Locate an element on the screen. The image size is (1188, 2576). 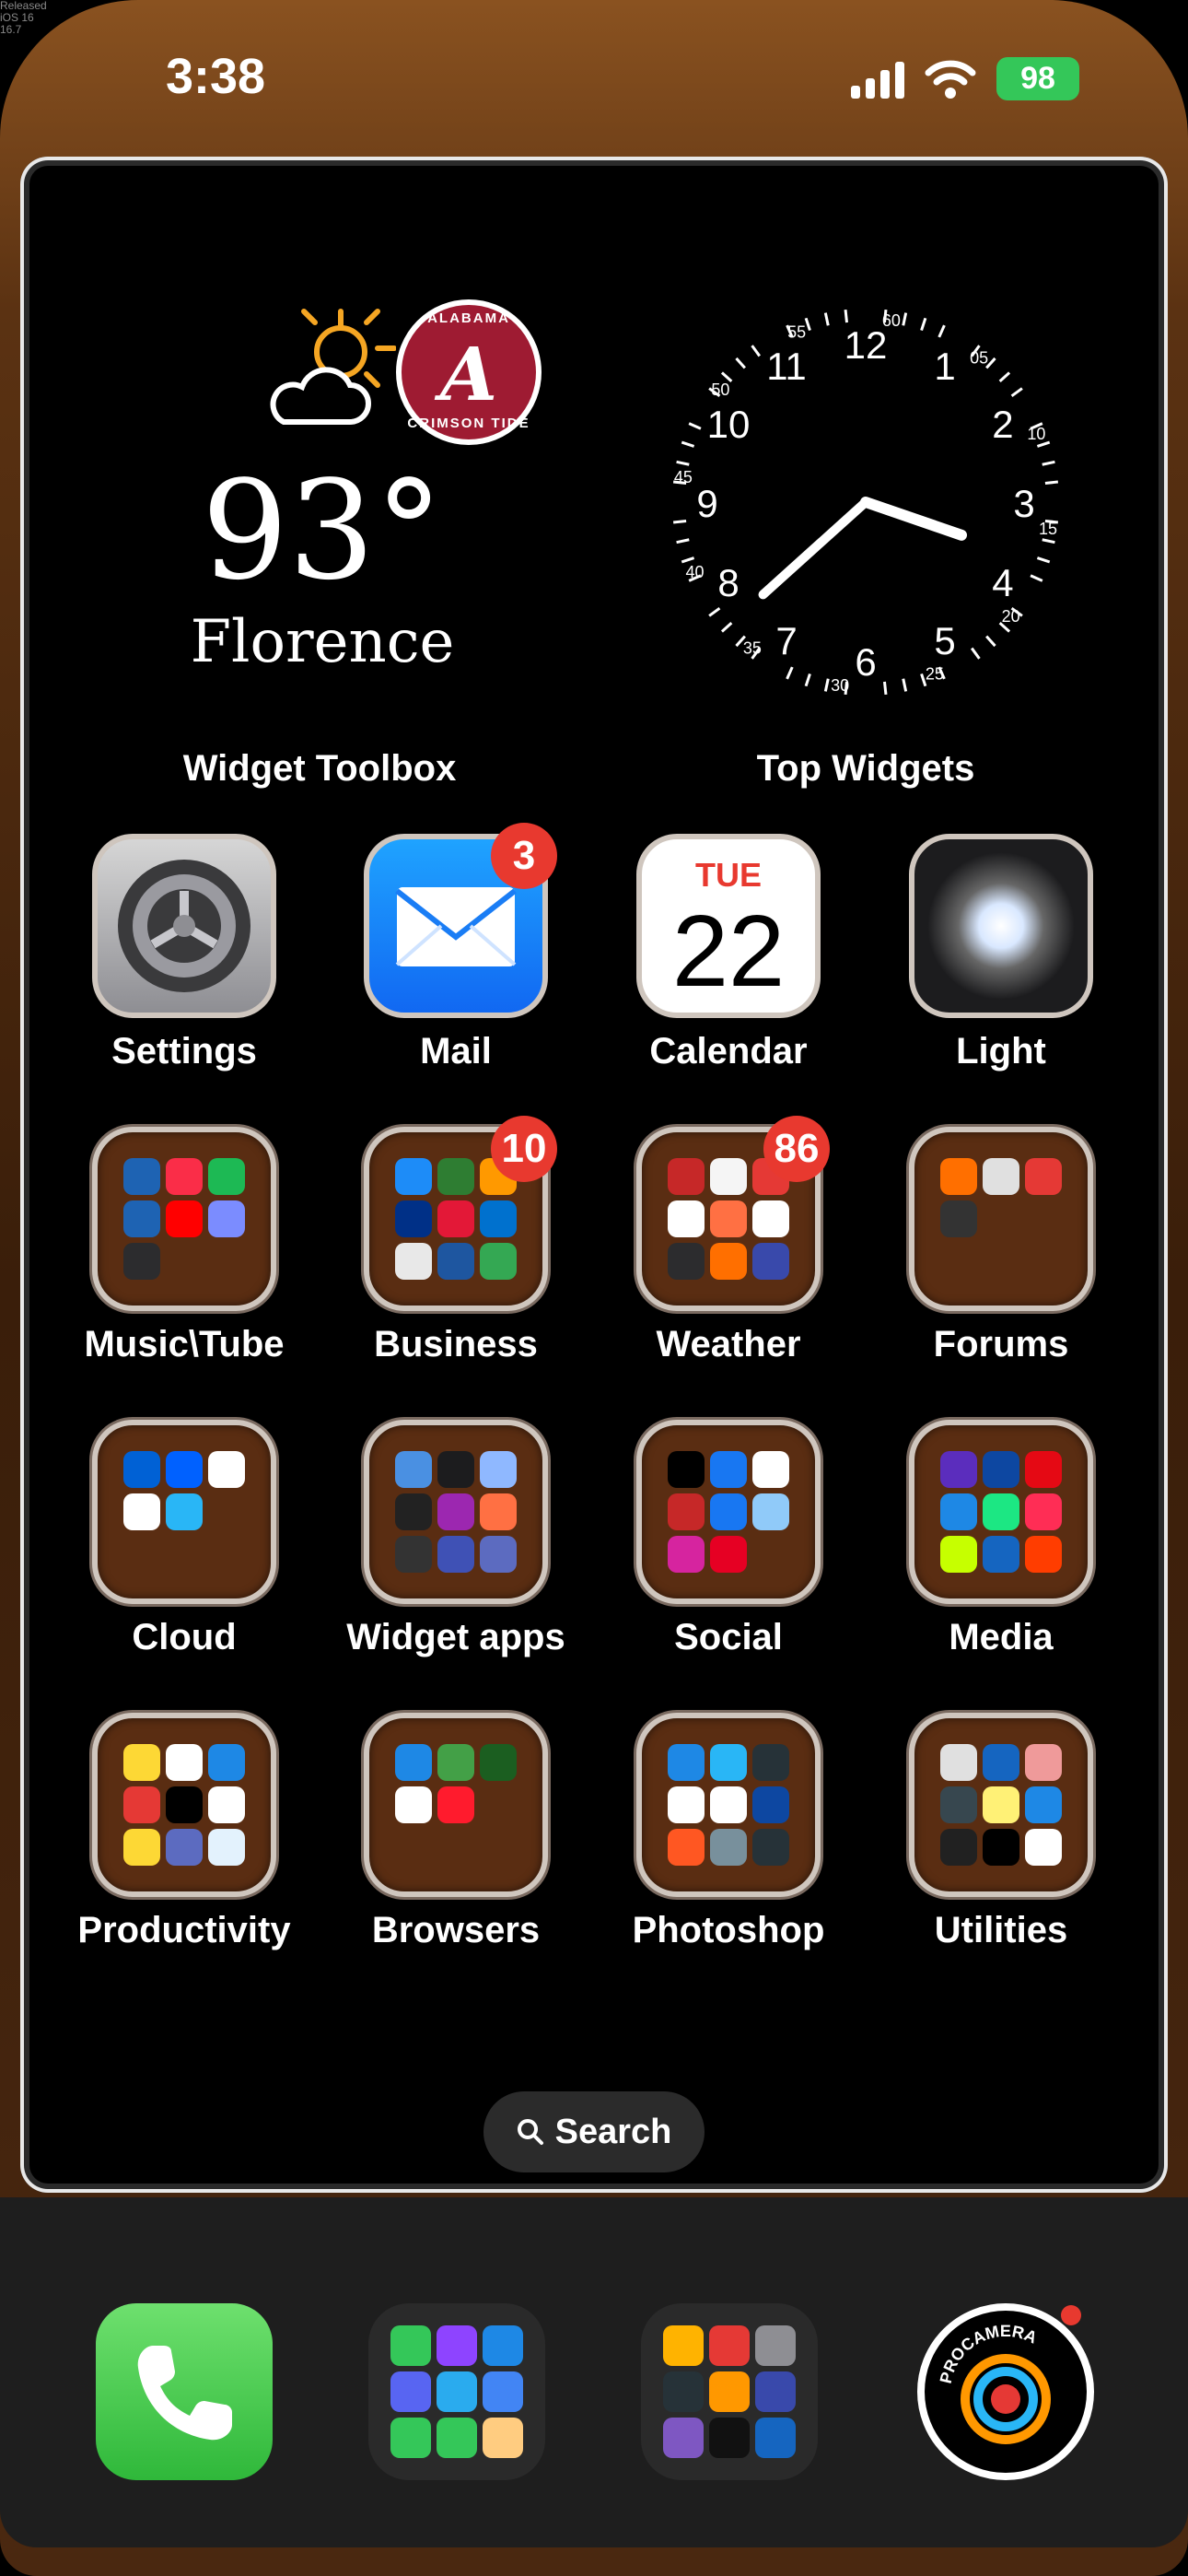
procamera-icon: PROCAMERA is located at coordinates (1005, 2391).